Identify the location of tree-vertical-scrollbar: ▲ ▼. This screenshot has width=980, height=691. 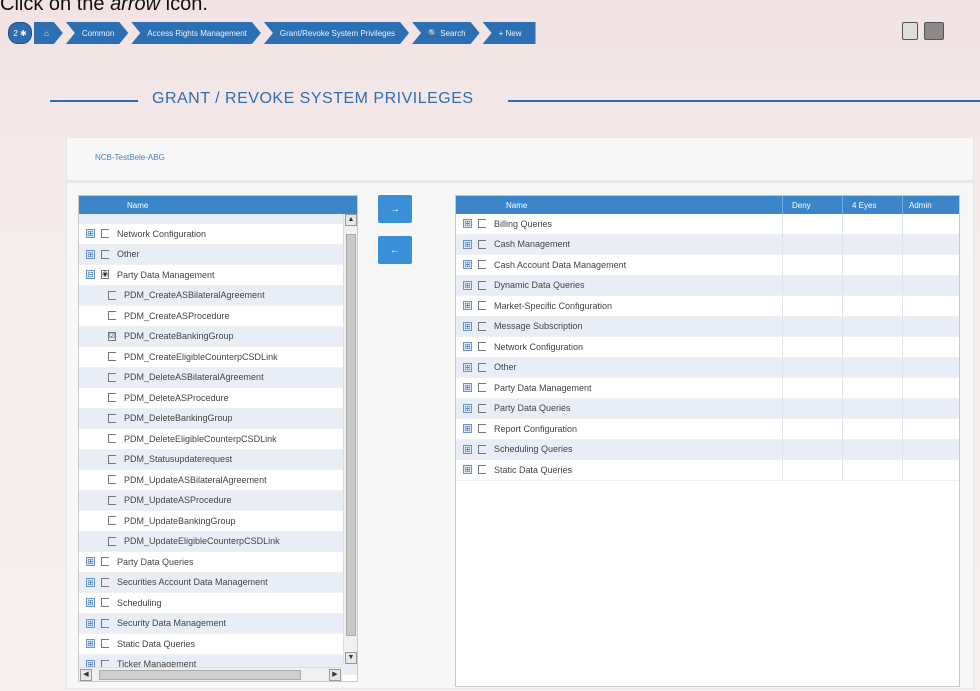
(350, 439).